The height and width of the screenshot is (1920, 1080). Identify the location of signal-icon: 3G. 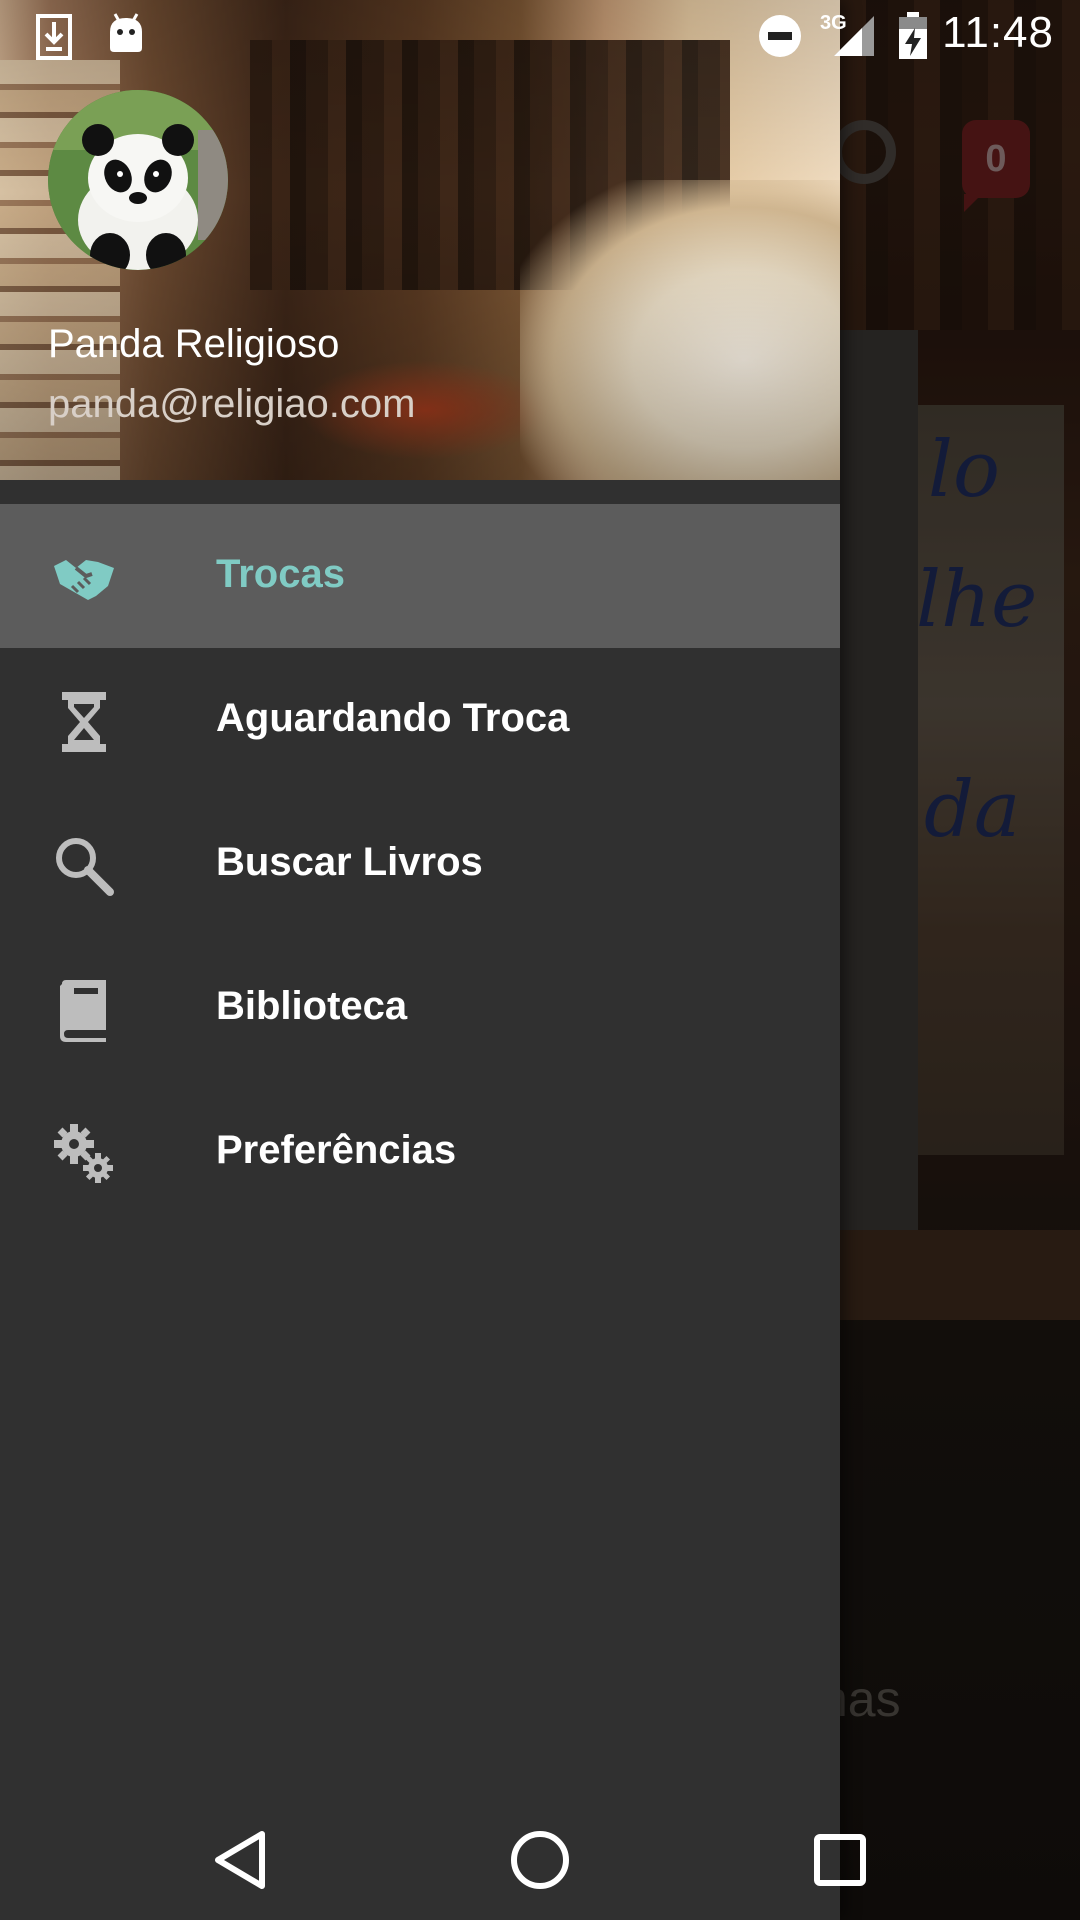
(848, 37).